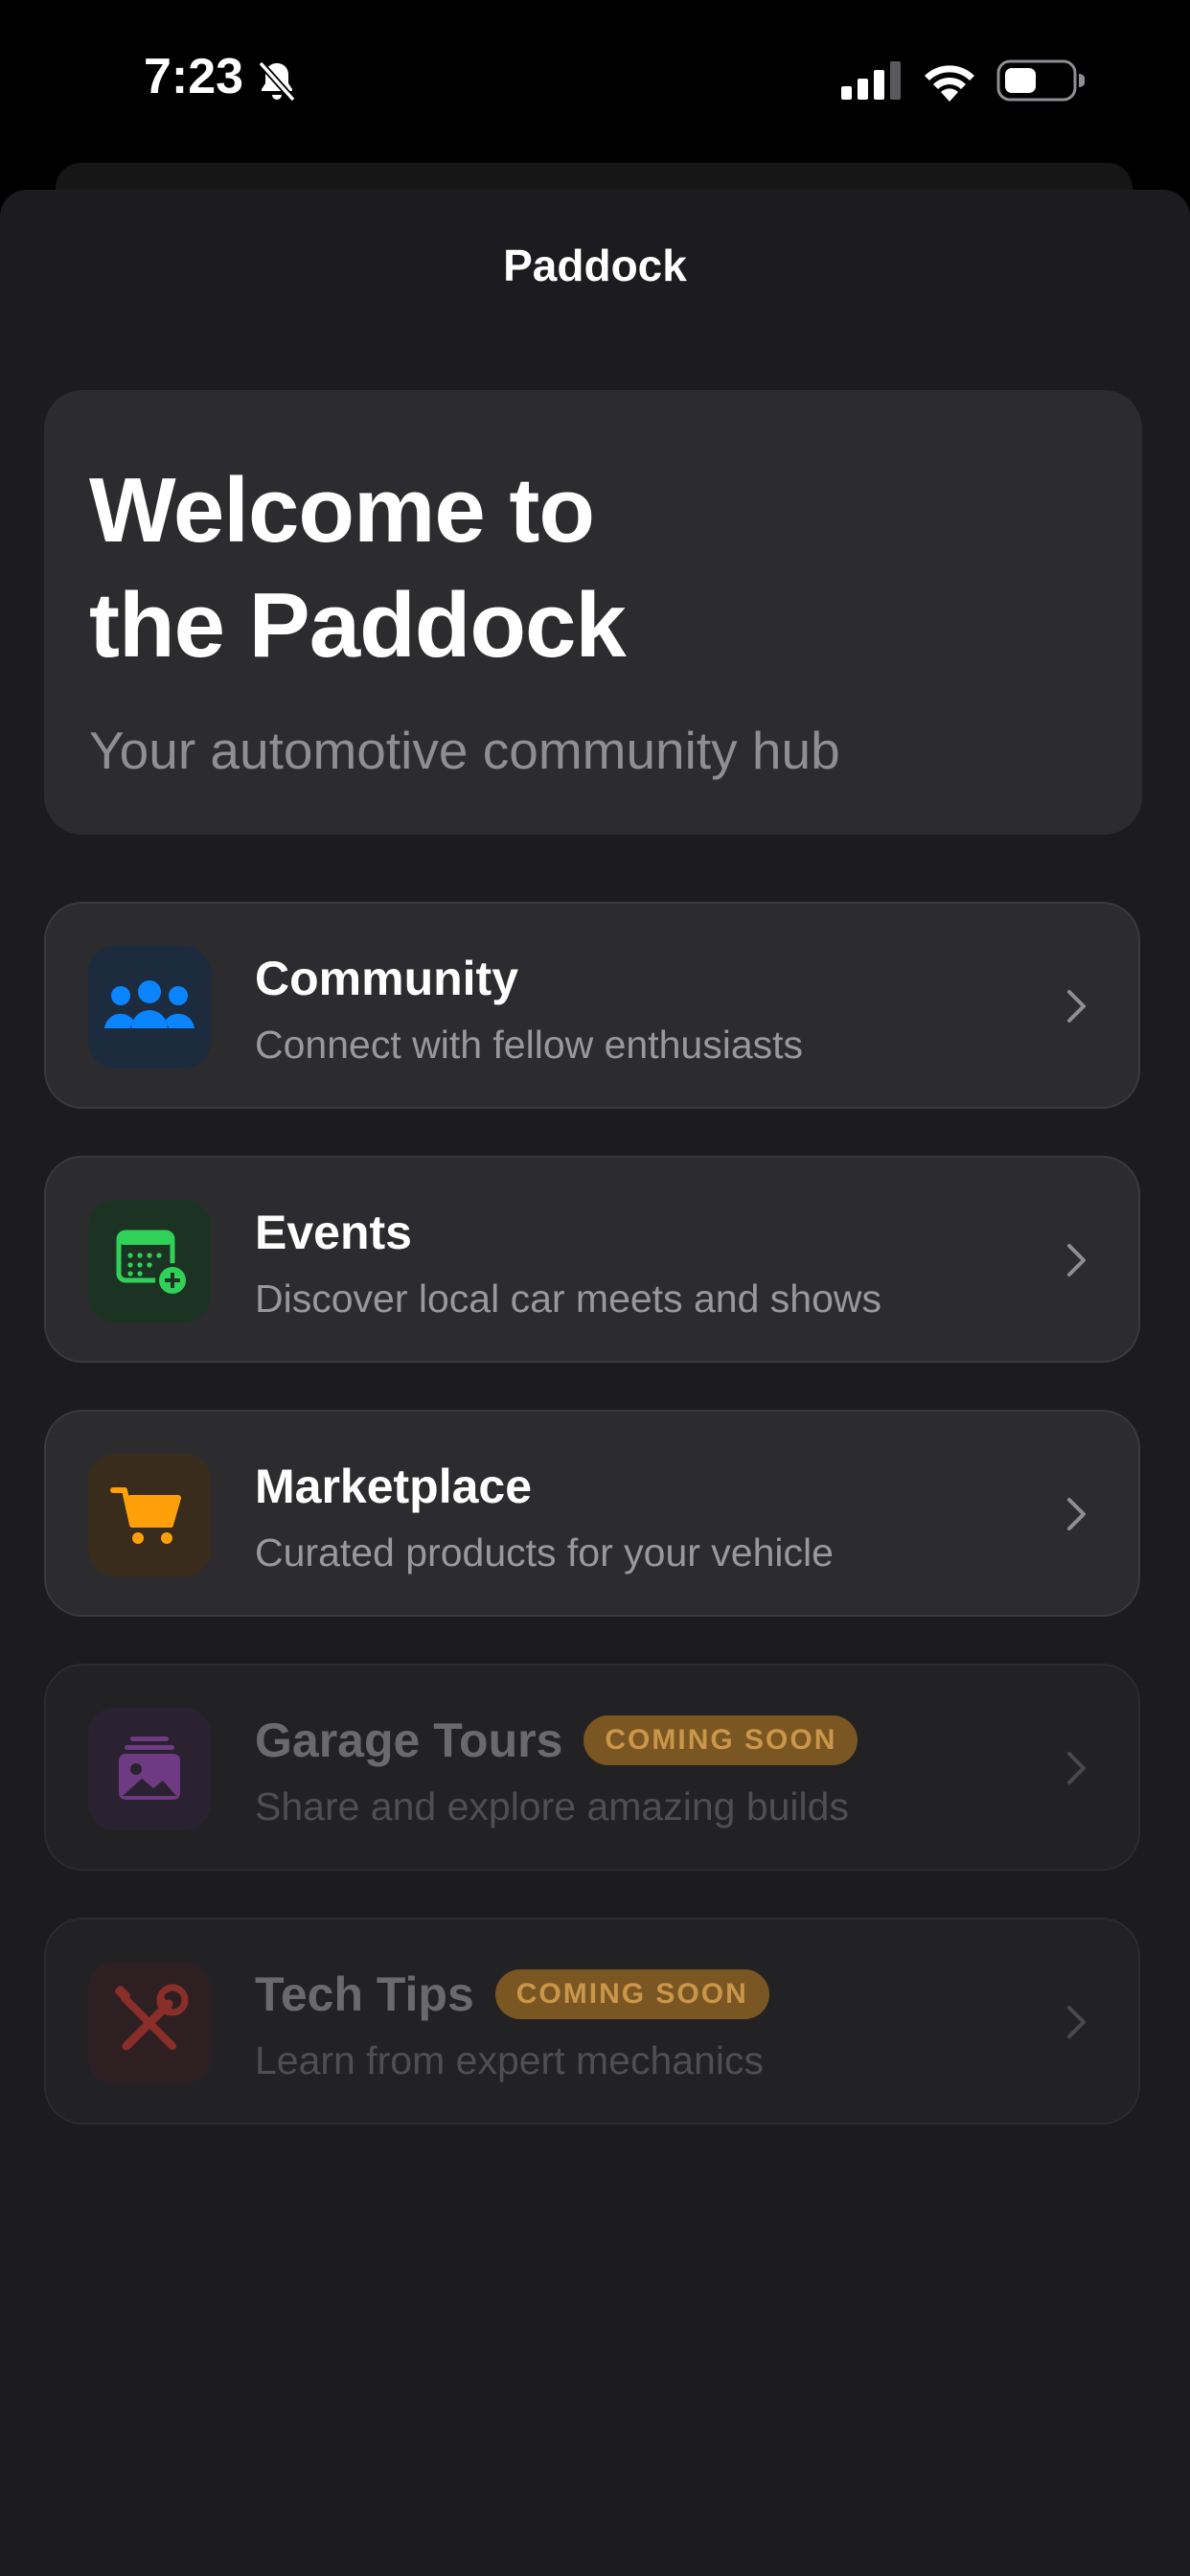  I want to click on feature-title-row: Events, so click(334, 1232).